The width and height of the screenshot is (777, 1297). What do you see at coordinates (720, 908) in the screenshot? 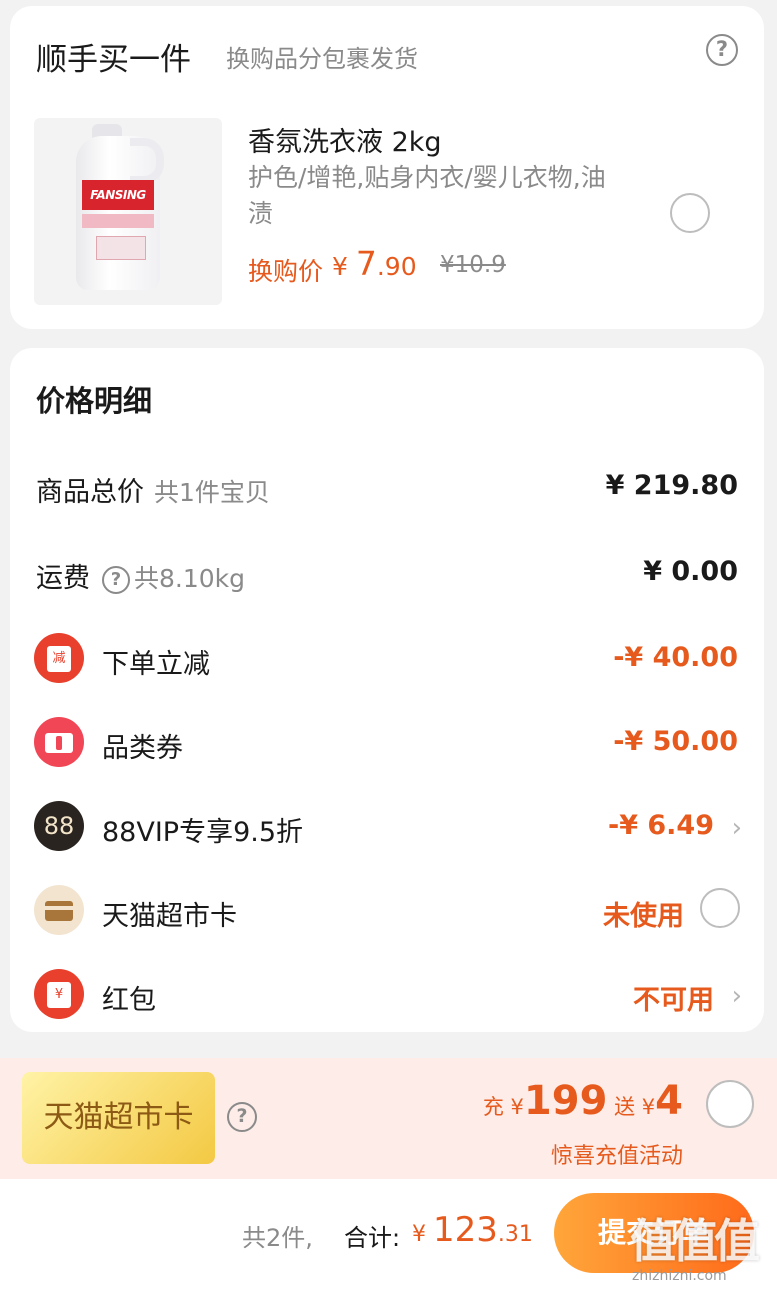
I see `supermarket-card-radio` at bounding box center [720, 908].